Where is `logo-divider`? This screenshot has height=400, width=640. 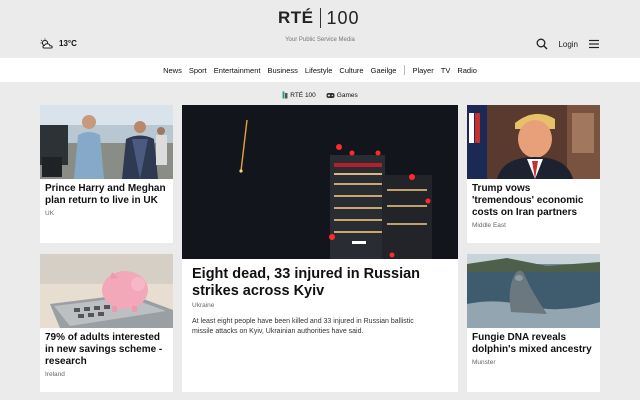
logo-divider is located at coordinates (320, 18).